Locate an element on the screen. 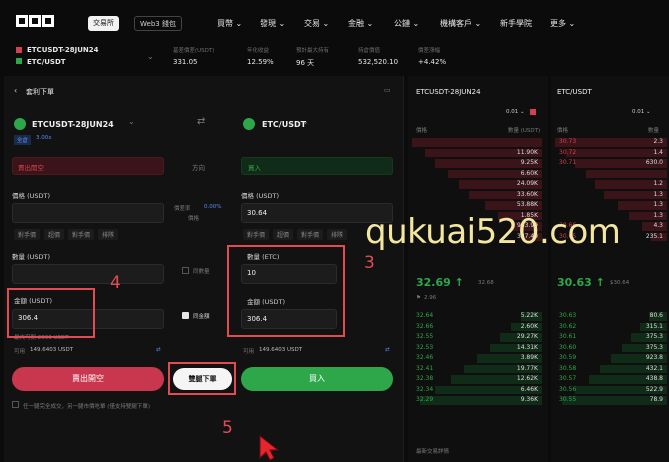 The image size is (669, 462). bid-row: 32.34 6.46K is located at coordinates (477, 390).